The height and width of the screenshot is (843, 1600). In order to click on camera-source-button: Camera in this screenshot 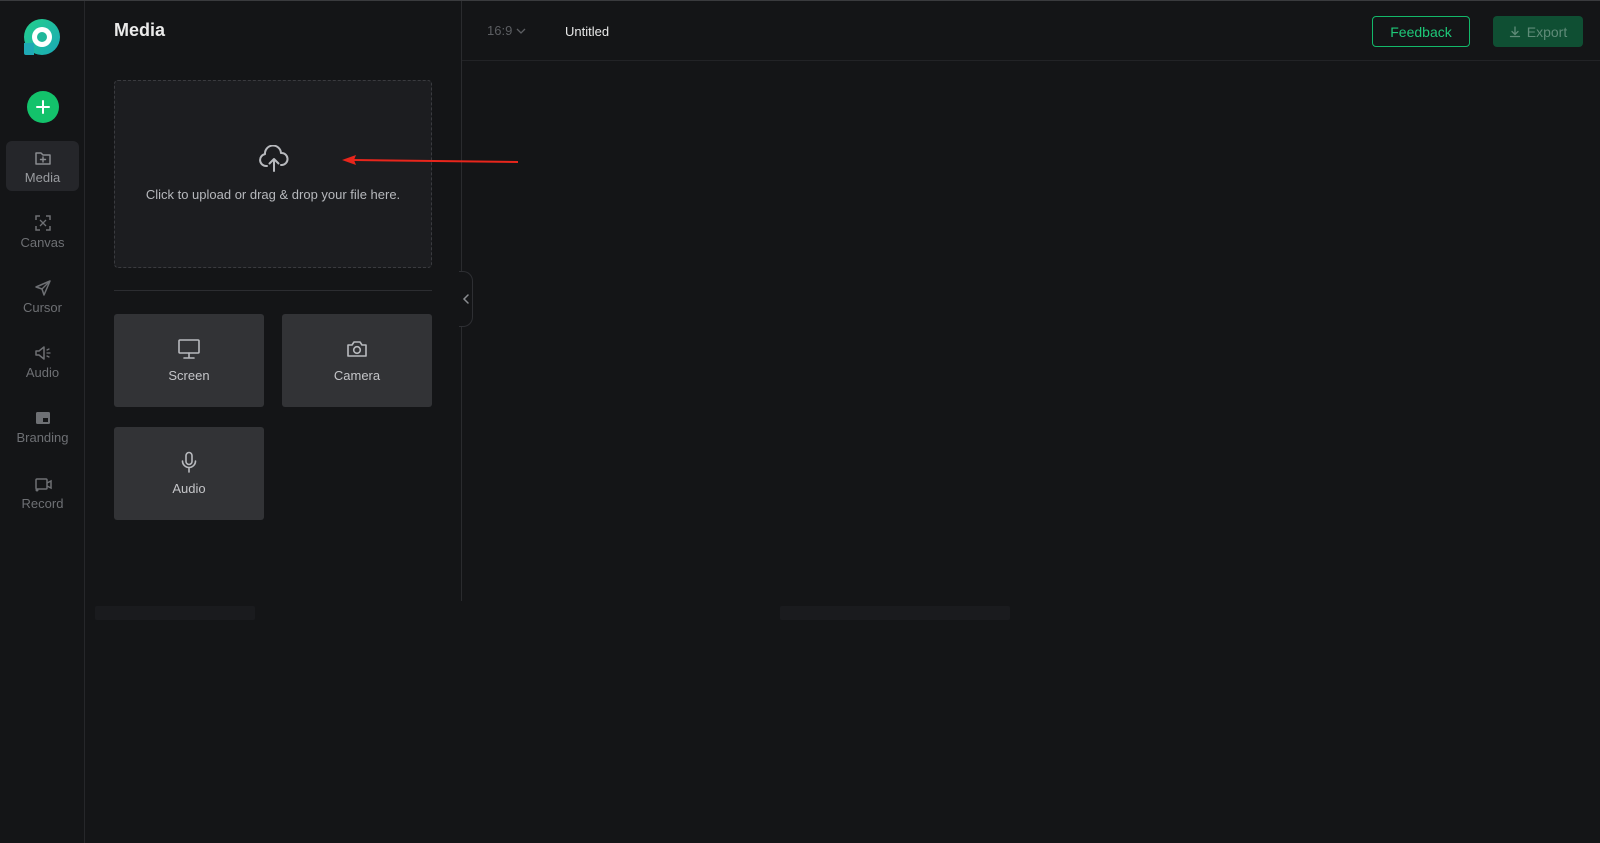, I will do `click(357, 360)`.